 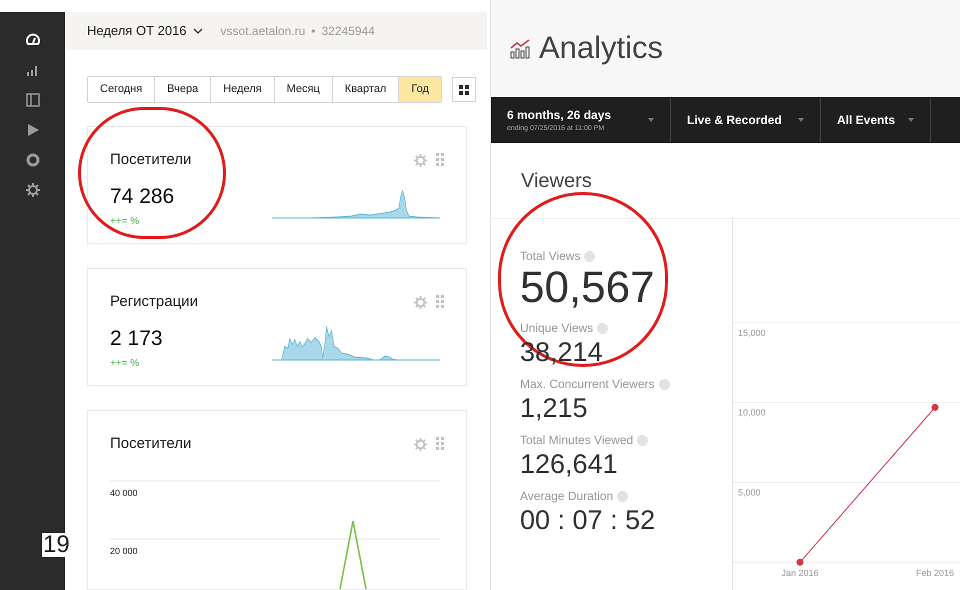 I want to click on axis-label: 40 000, so click(x=124, y=493).